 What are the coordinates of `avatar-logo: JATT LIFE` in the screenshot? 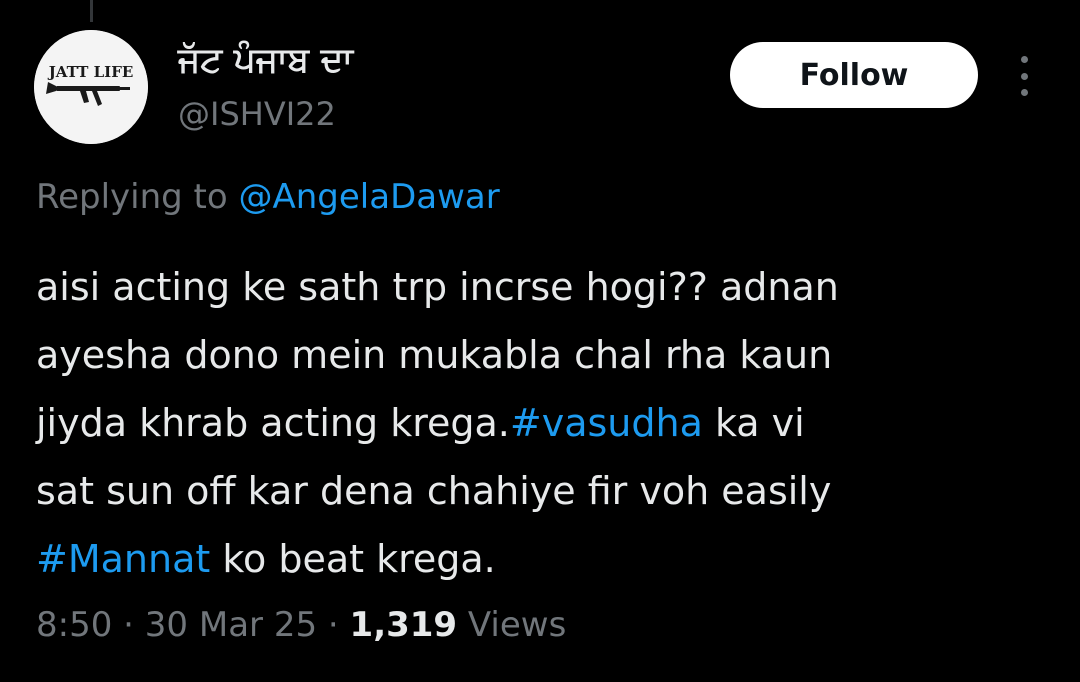 It's located at (91, 87).